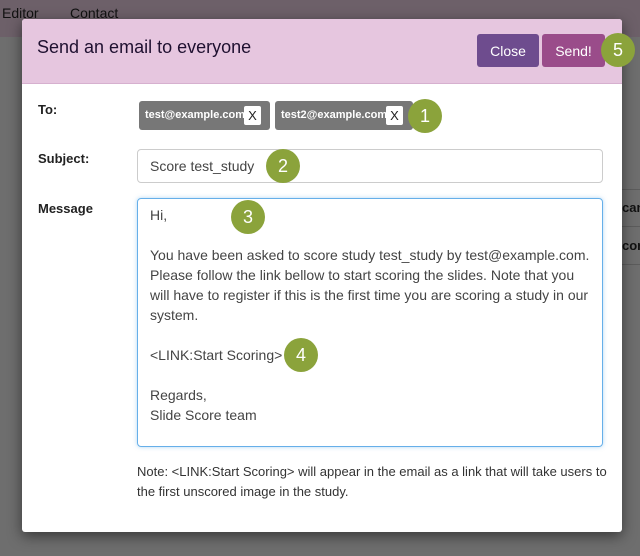 The height and width of the screenshot is (556, 640). I want to click on recipient-email: test2@example.com, so click(334, 115).